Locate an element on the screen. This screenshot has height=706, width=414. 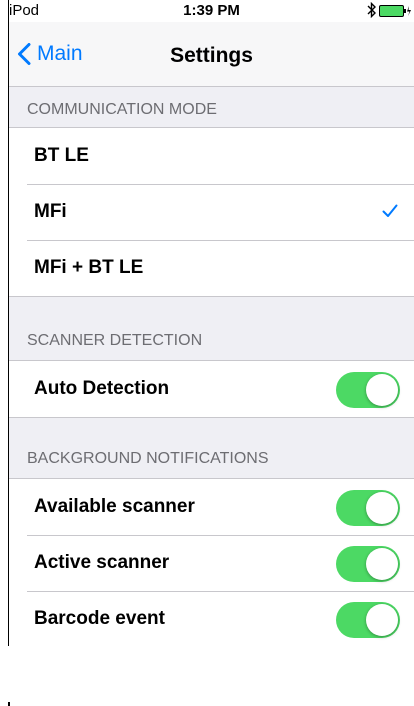
section-header-label: SCANNER DETECTION is located at coordinates (115, 340).